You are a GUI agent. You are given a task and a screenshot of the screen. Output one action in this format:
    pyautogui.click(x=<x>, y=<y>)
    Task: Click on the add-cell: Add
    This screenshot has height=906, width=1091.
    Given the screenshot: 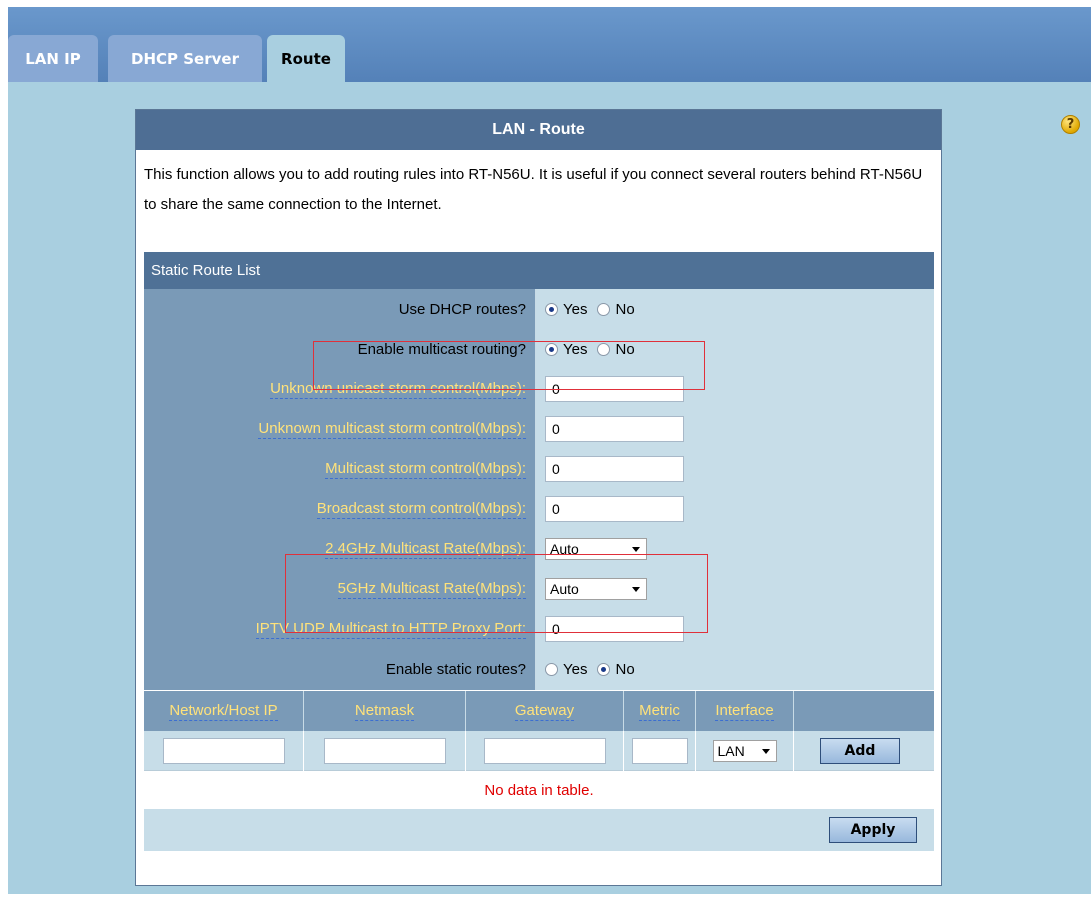 What is the action you would take?
    pyautogui.click(x=864, y=751)
    